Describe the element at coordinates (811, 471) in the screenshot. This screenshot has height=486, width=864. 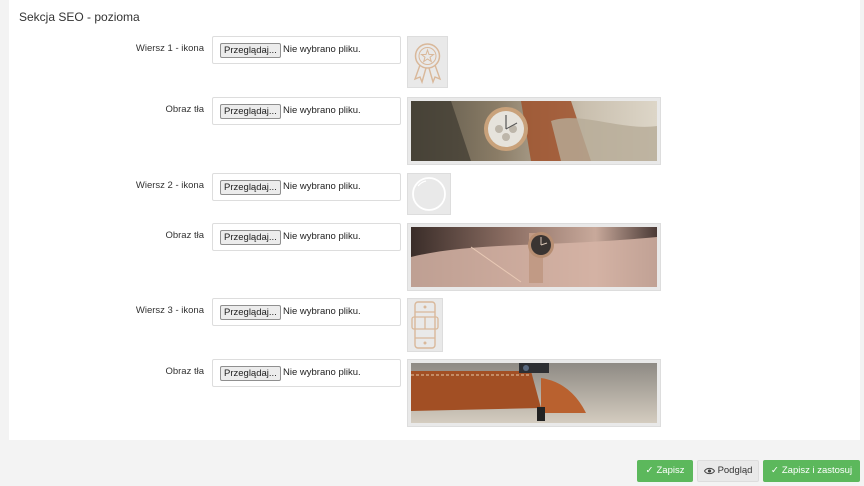
I see `save-and-apply-button: ✓ Zapisz i zastosuj` at that location.